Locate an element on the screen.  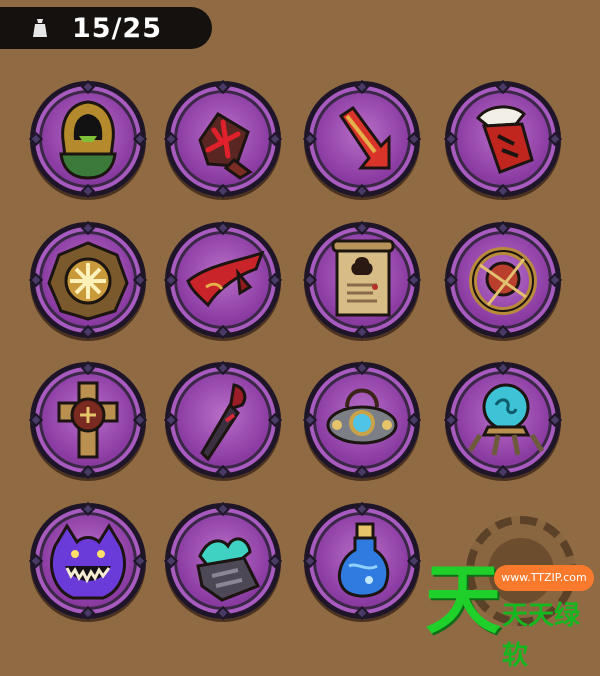
hooded-figure-relic-icon is located at coordinates (88, 140).